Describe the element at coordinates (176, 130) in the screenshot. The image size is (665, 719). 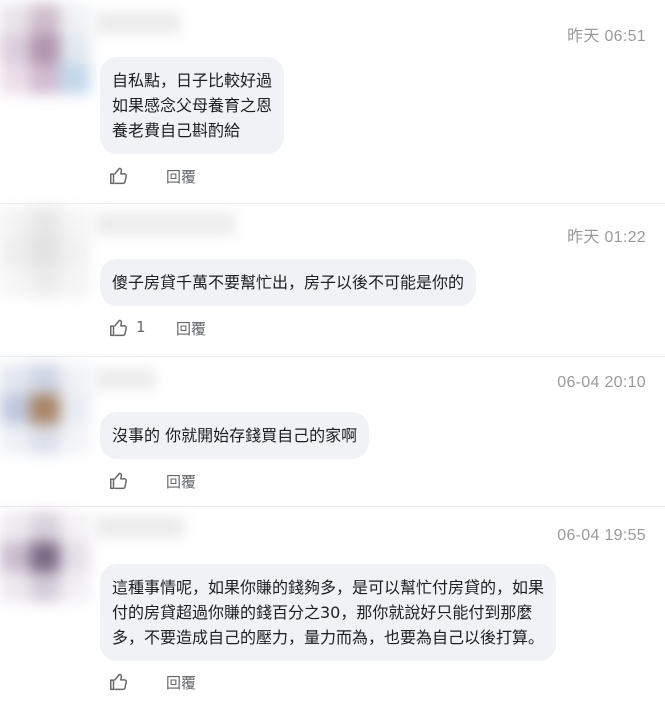
I see `comment-text-line: 養老費自己斟酌給` at that location.